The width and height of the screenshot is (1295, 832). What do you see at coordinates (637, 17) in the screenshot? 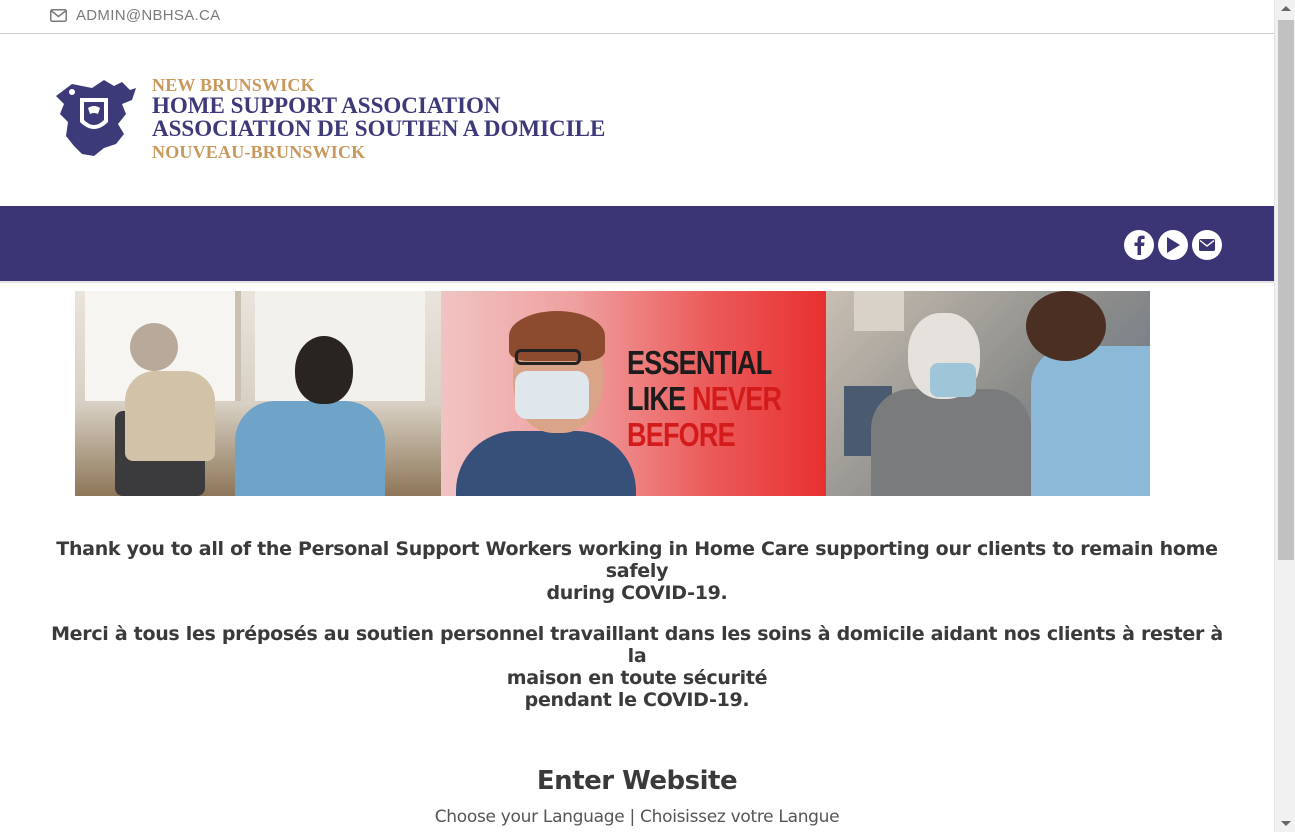
I see `top-bar: ADMIN@NBHSA.CA` at bounding box center [637, 17].